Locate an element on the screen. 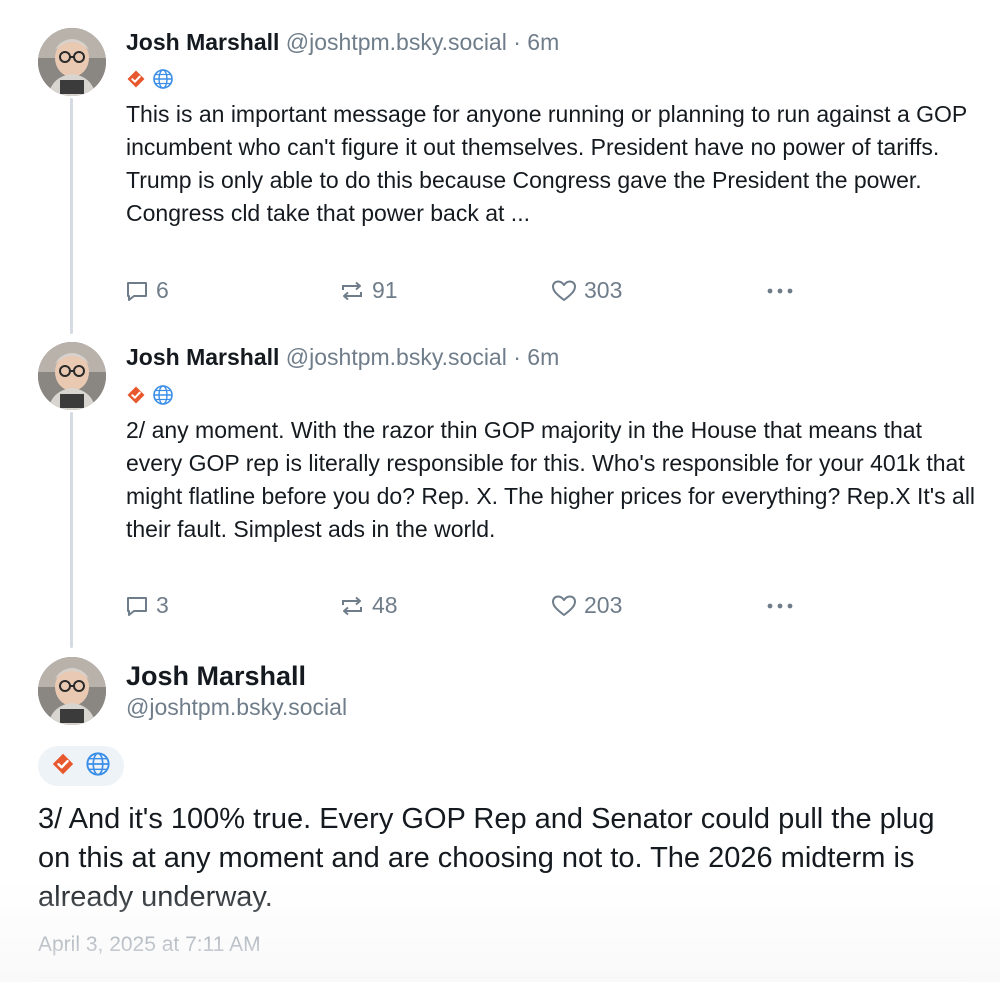  like-count: 303 is located at coordinates (603, 290).